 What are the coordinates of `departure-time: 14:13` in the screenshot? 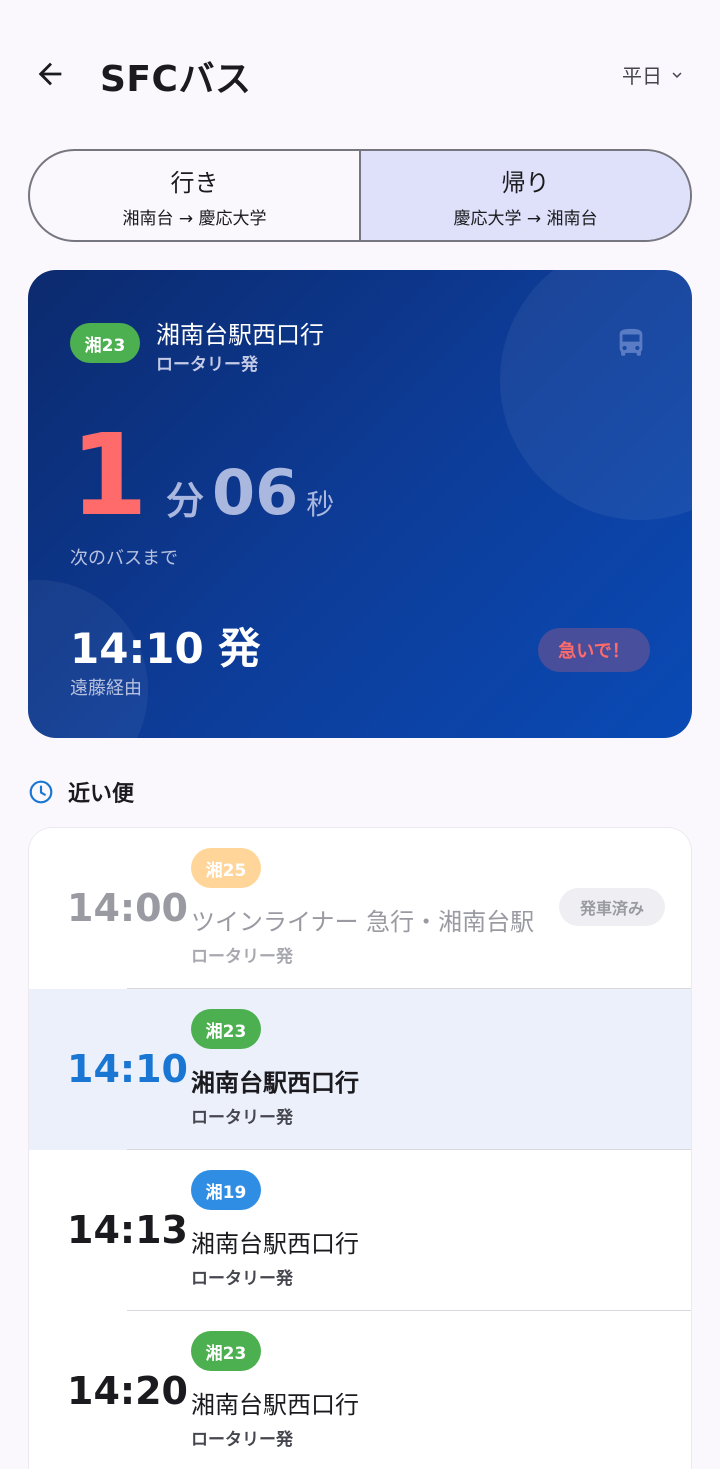 It's located at (127, 1230).